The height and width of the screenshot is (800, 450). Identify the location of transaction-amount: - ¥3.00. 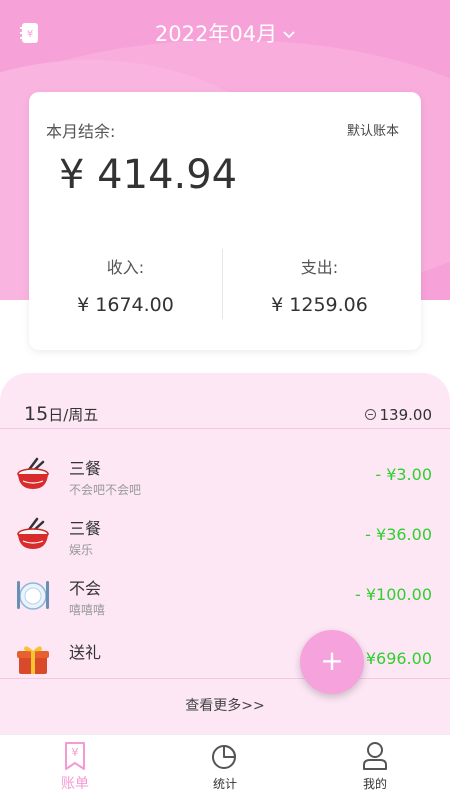
(403, 474).